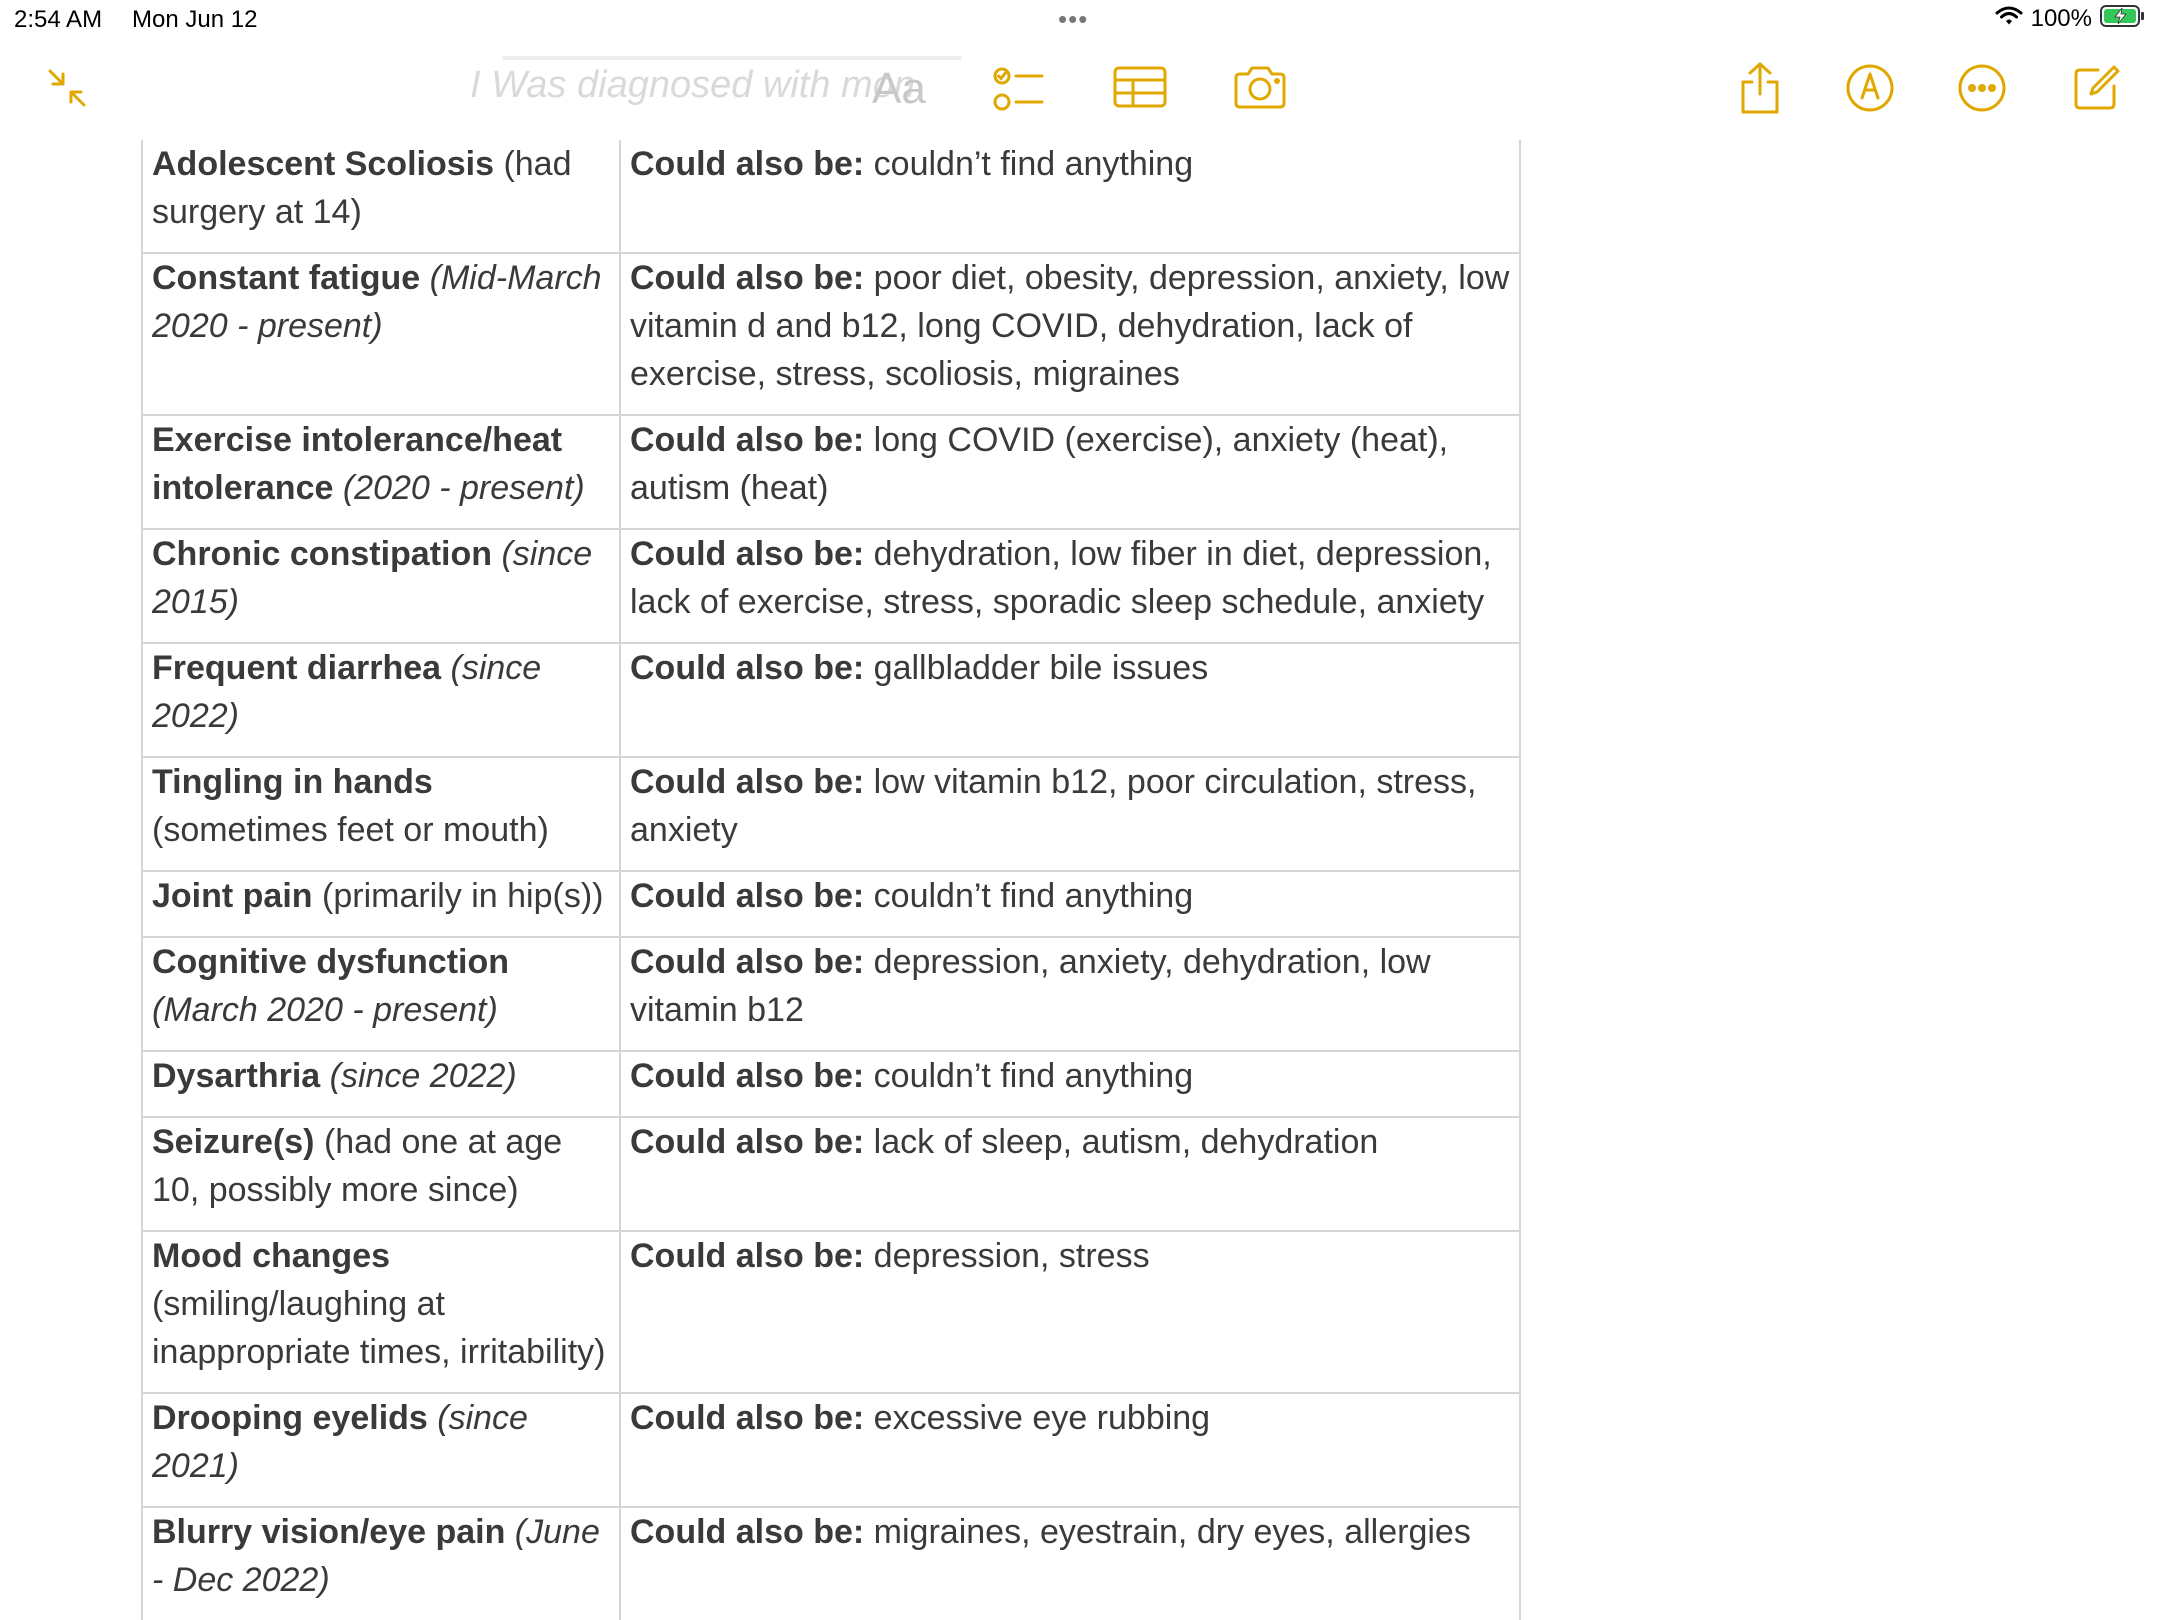 The width and height of the screenshot is (2160, 1620). Describe the element at coordinates (325, 1010) in the screenshot. I see `symptom-note: (March 2020 - present)` at that location.